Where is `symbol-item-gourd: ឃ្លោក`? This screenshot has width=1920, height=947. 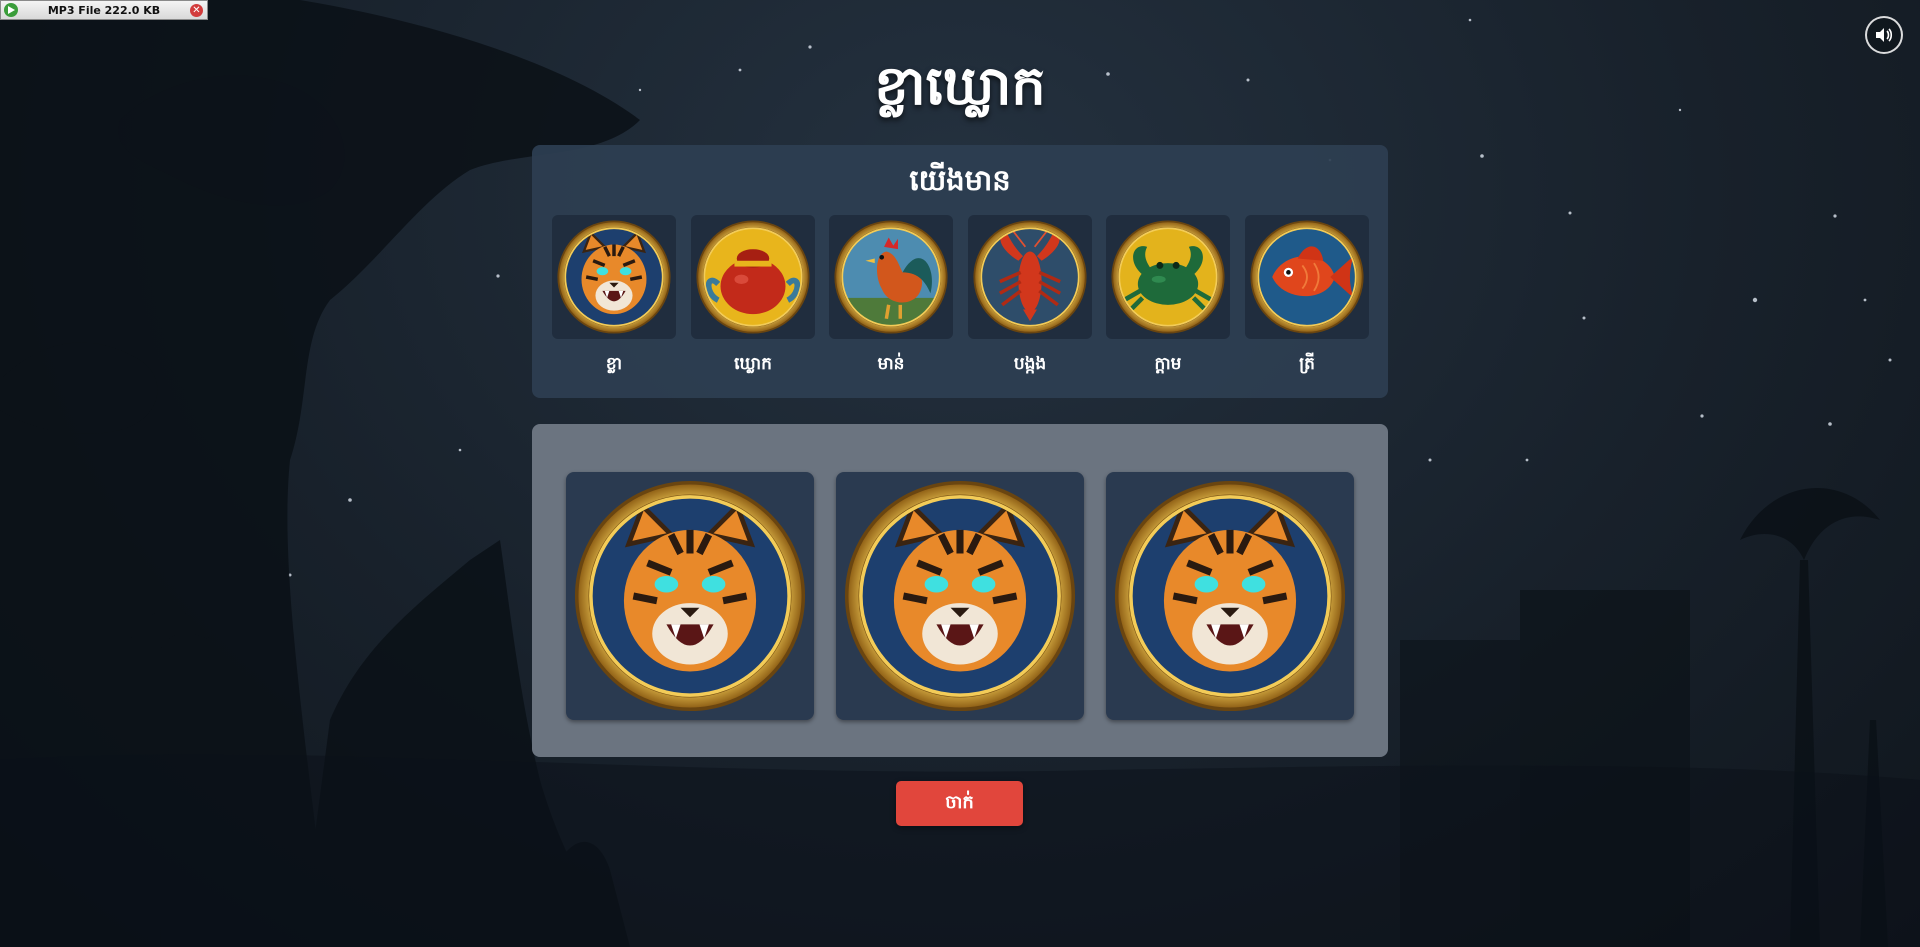
symbol-item-gourd: ឃ្លោក is located at coordinates (753, 295).